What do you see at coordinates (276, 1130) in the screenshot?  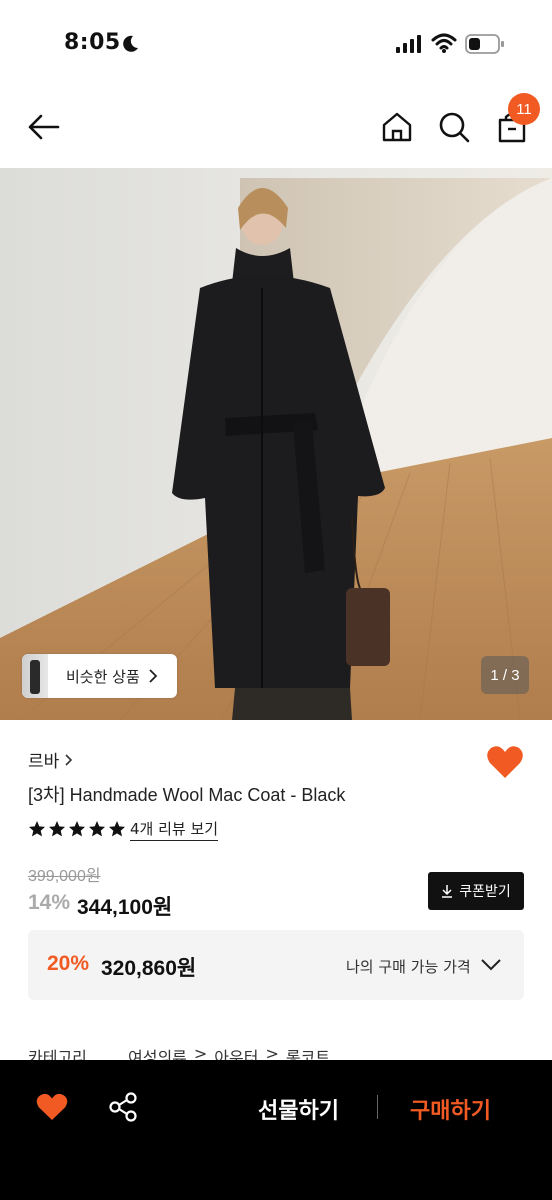 I see `bottom-action-bar: 선물하기 구매하기` at bounding box center [276, 1130].